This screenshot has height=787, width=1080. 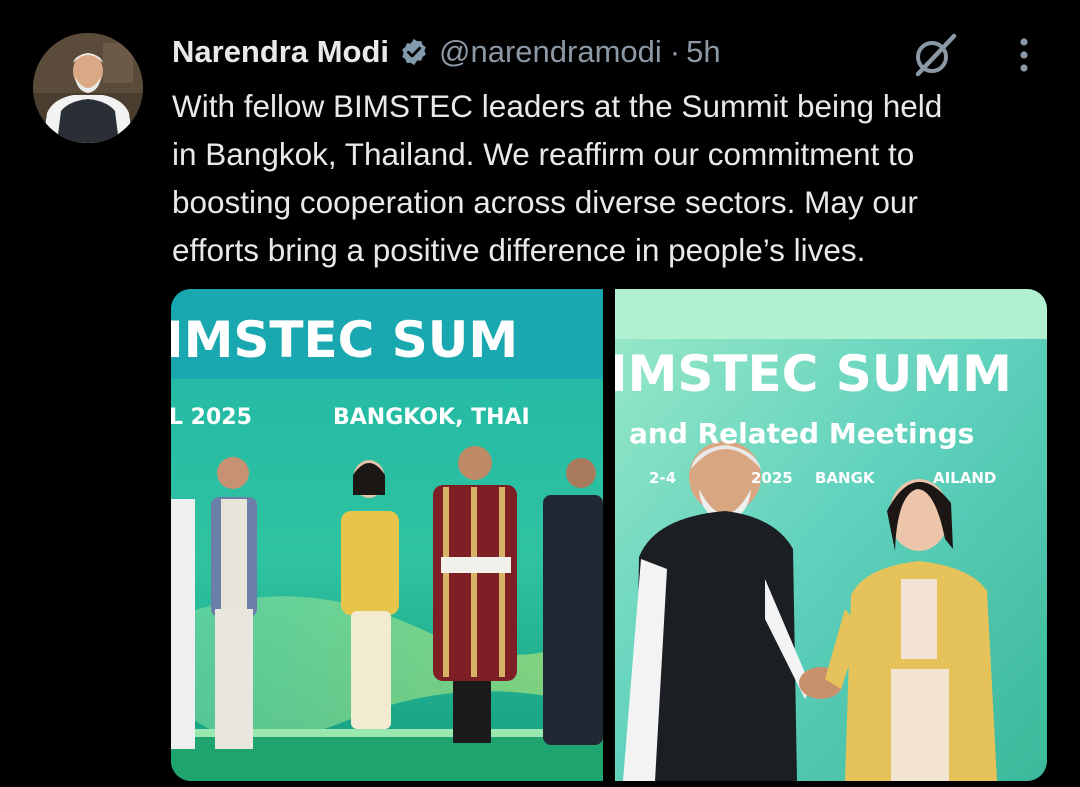 What do you see at coordinates (965, 478) in the screenshot?
I see `right-banner-country: AILAND` at bounding box center [965, 478].